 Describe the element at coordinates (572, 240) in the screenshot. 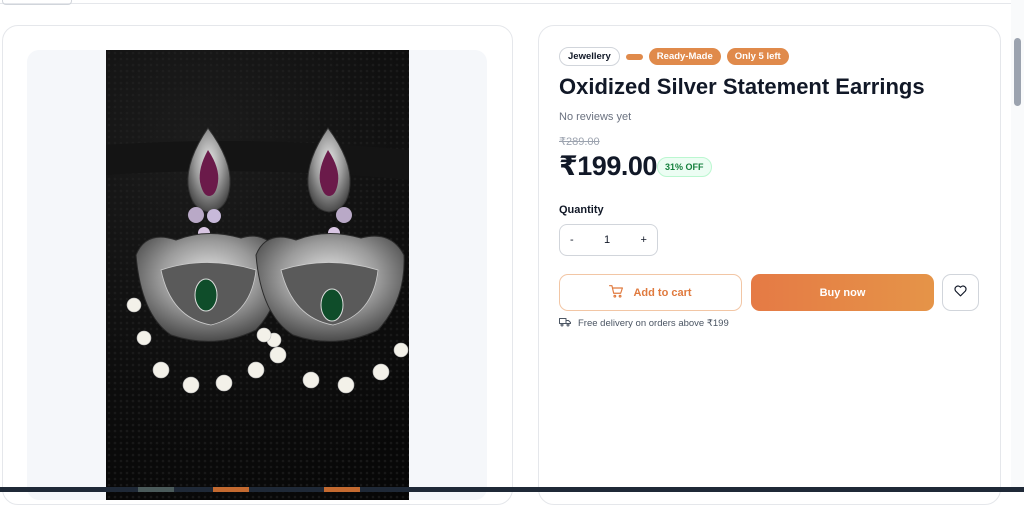

I see `decrement-button: -` at that location.